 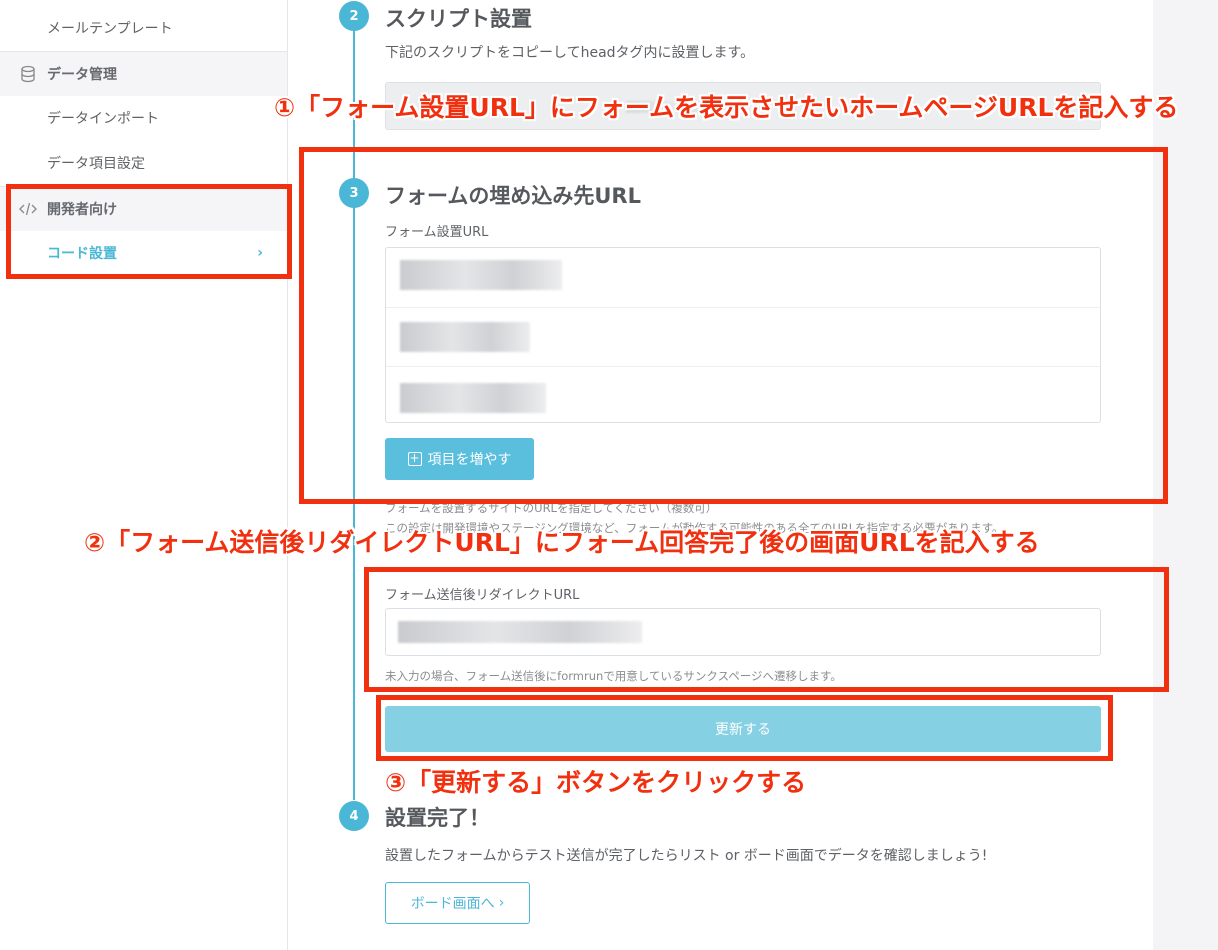 What do you see at coordinates (596, 782) in the screenshot?
I see `annotation-text-3: ③「更新する」ボタンをクリックする` at bounding box center [596, 782].